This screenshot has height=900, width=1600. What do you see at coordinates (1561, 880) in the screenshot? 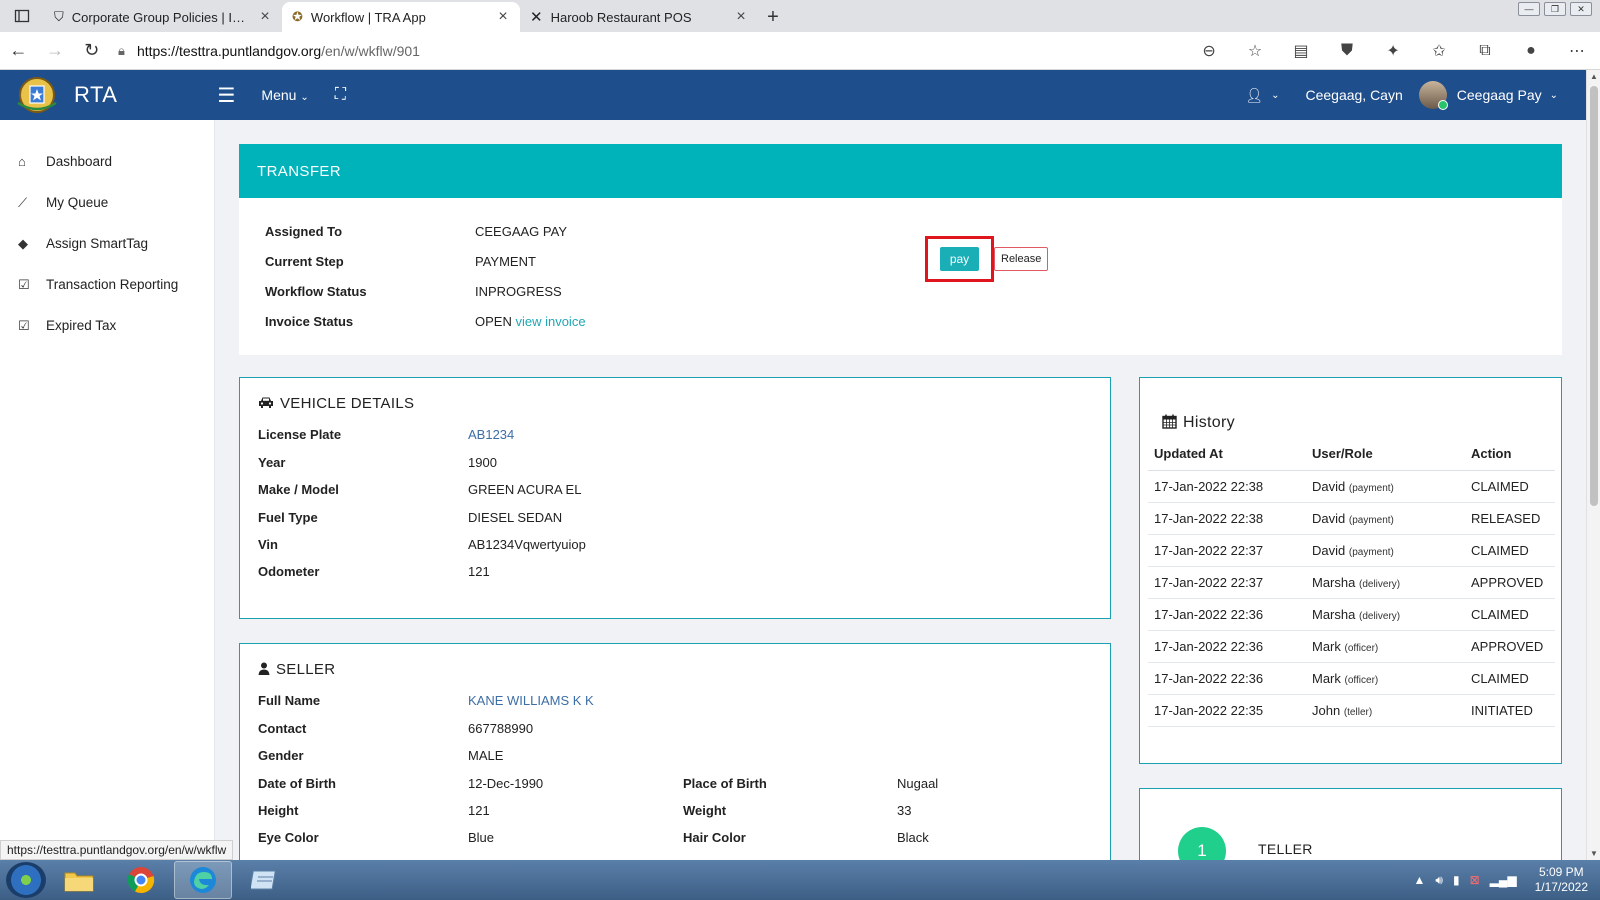
I see `clock: 5:09 PM 1/17/2022` at bounding box center [1561, 880].